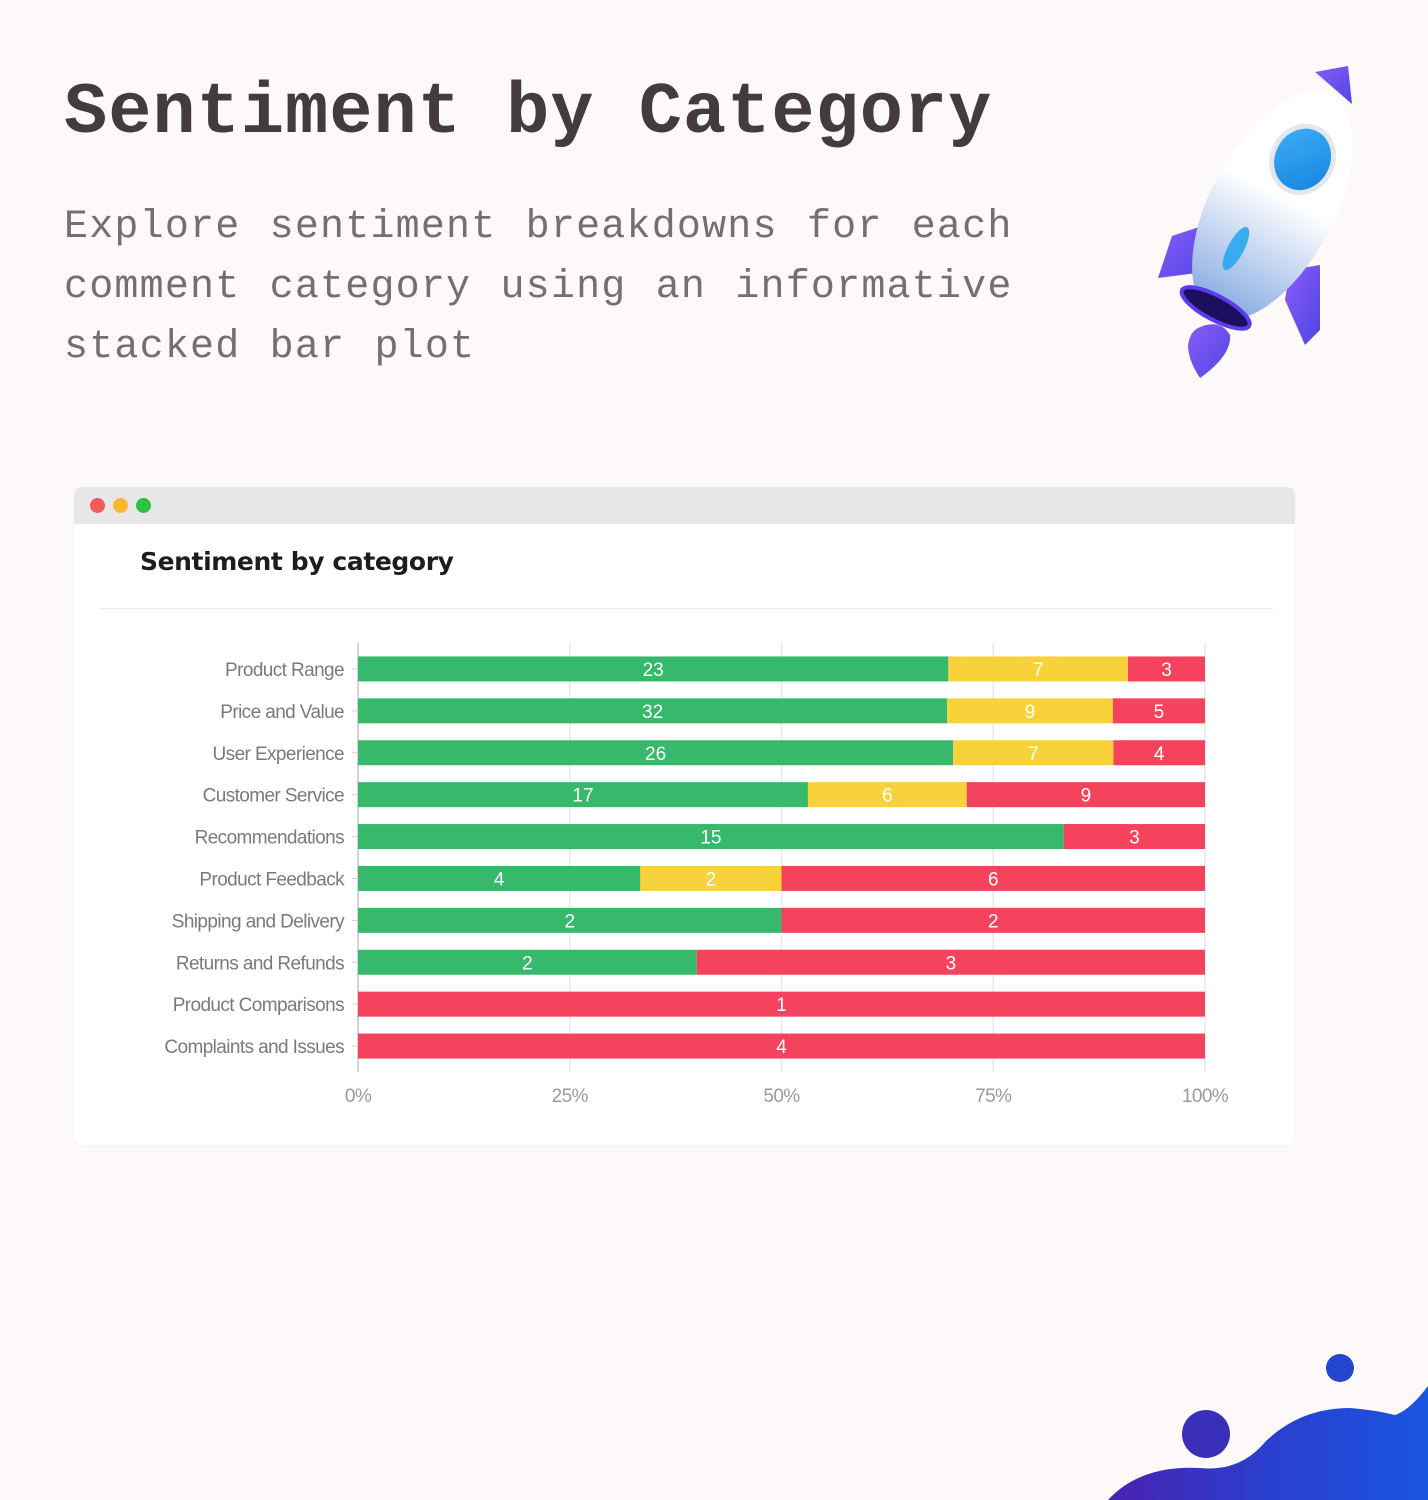  Describe the element at coordinates (993, 1096) in the screenshot. I see `x-tick-label: 75%` at that location.